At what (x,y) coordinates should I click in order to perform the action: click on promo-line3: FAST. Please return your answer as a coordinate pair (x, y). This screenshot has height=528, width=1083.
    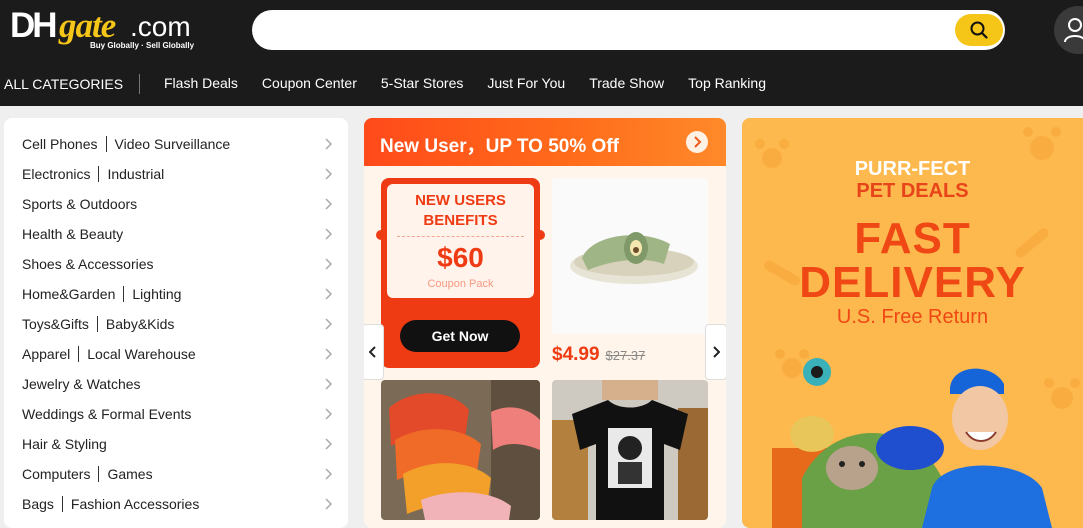
    Looking at the image, I should click on (912, 238).